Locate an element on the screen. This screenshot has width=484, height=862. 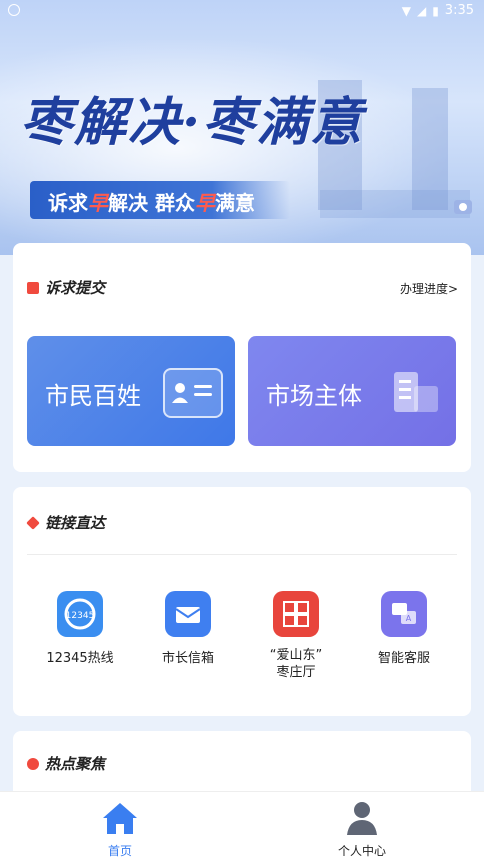
battery-icon: ▮ is located at coordinates (435, 10).